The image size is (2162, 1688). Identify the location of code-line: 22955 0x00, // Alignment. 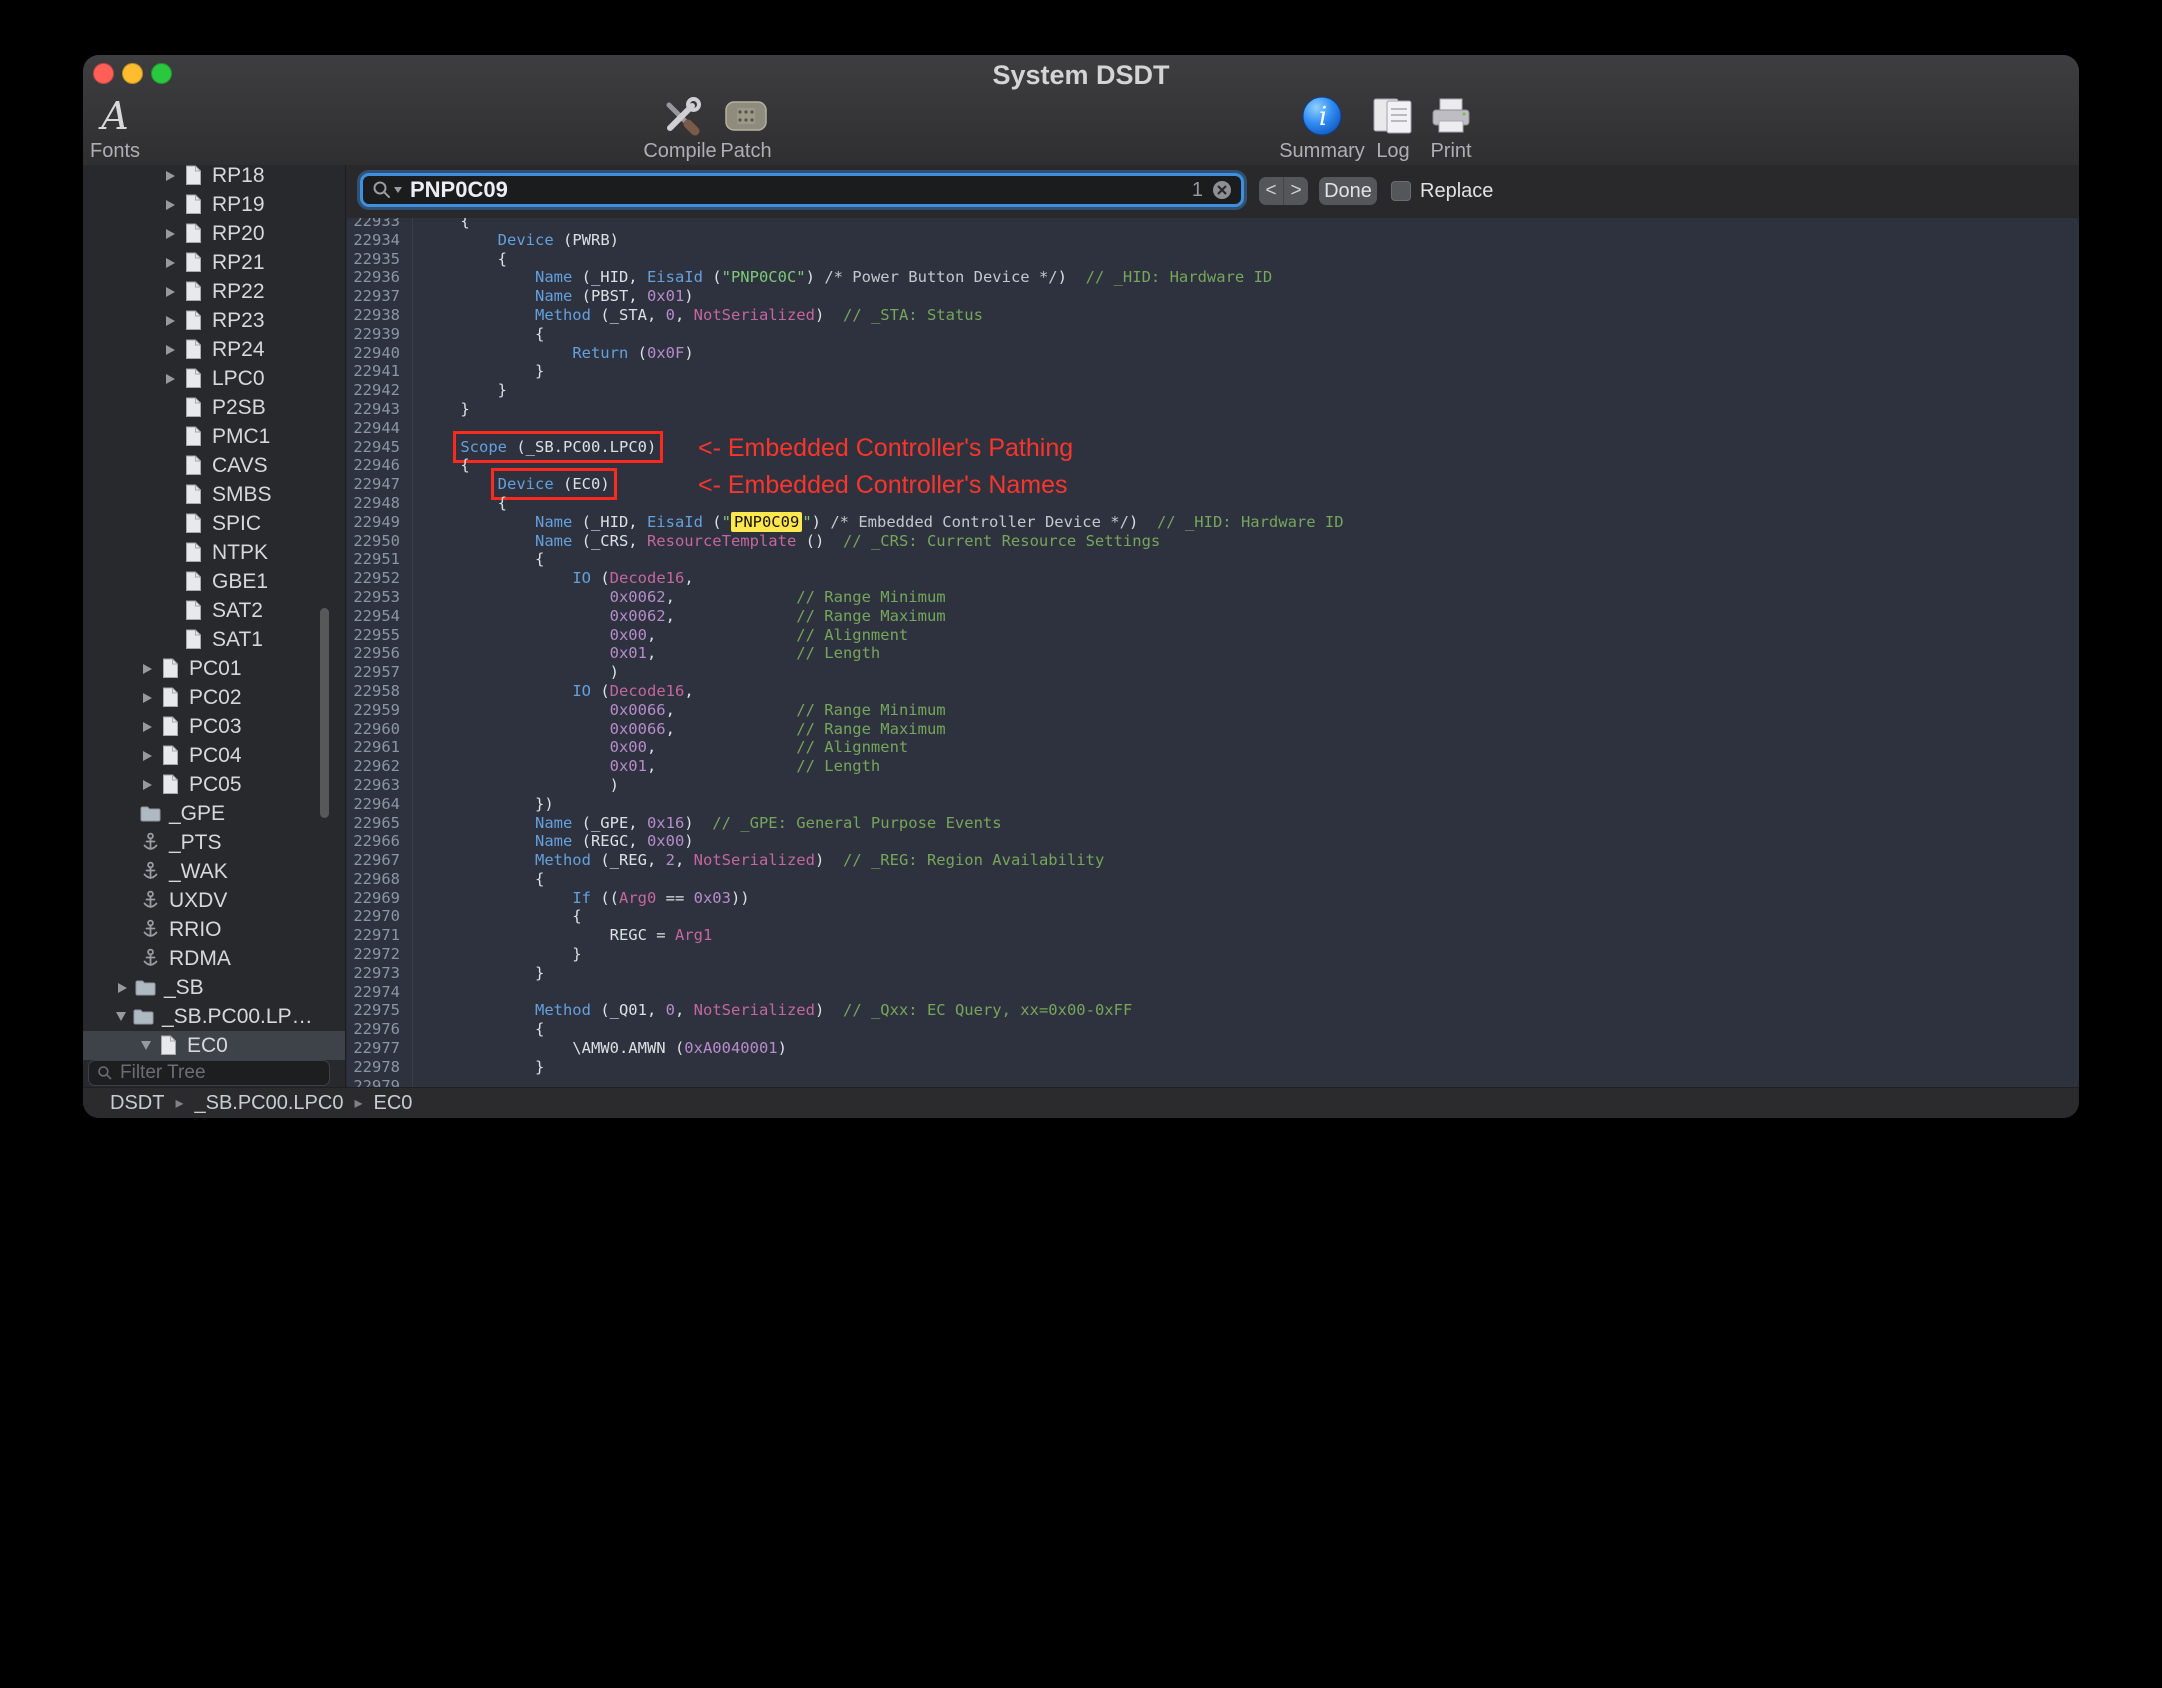
(1213, 635).